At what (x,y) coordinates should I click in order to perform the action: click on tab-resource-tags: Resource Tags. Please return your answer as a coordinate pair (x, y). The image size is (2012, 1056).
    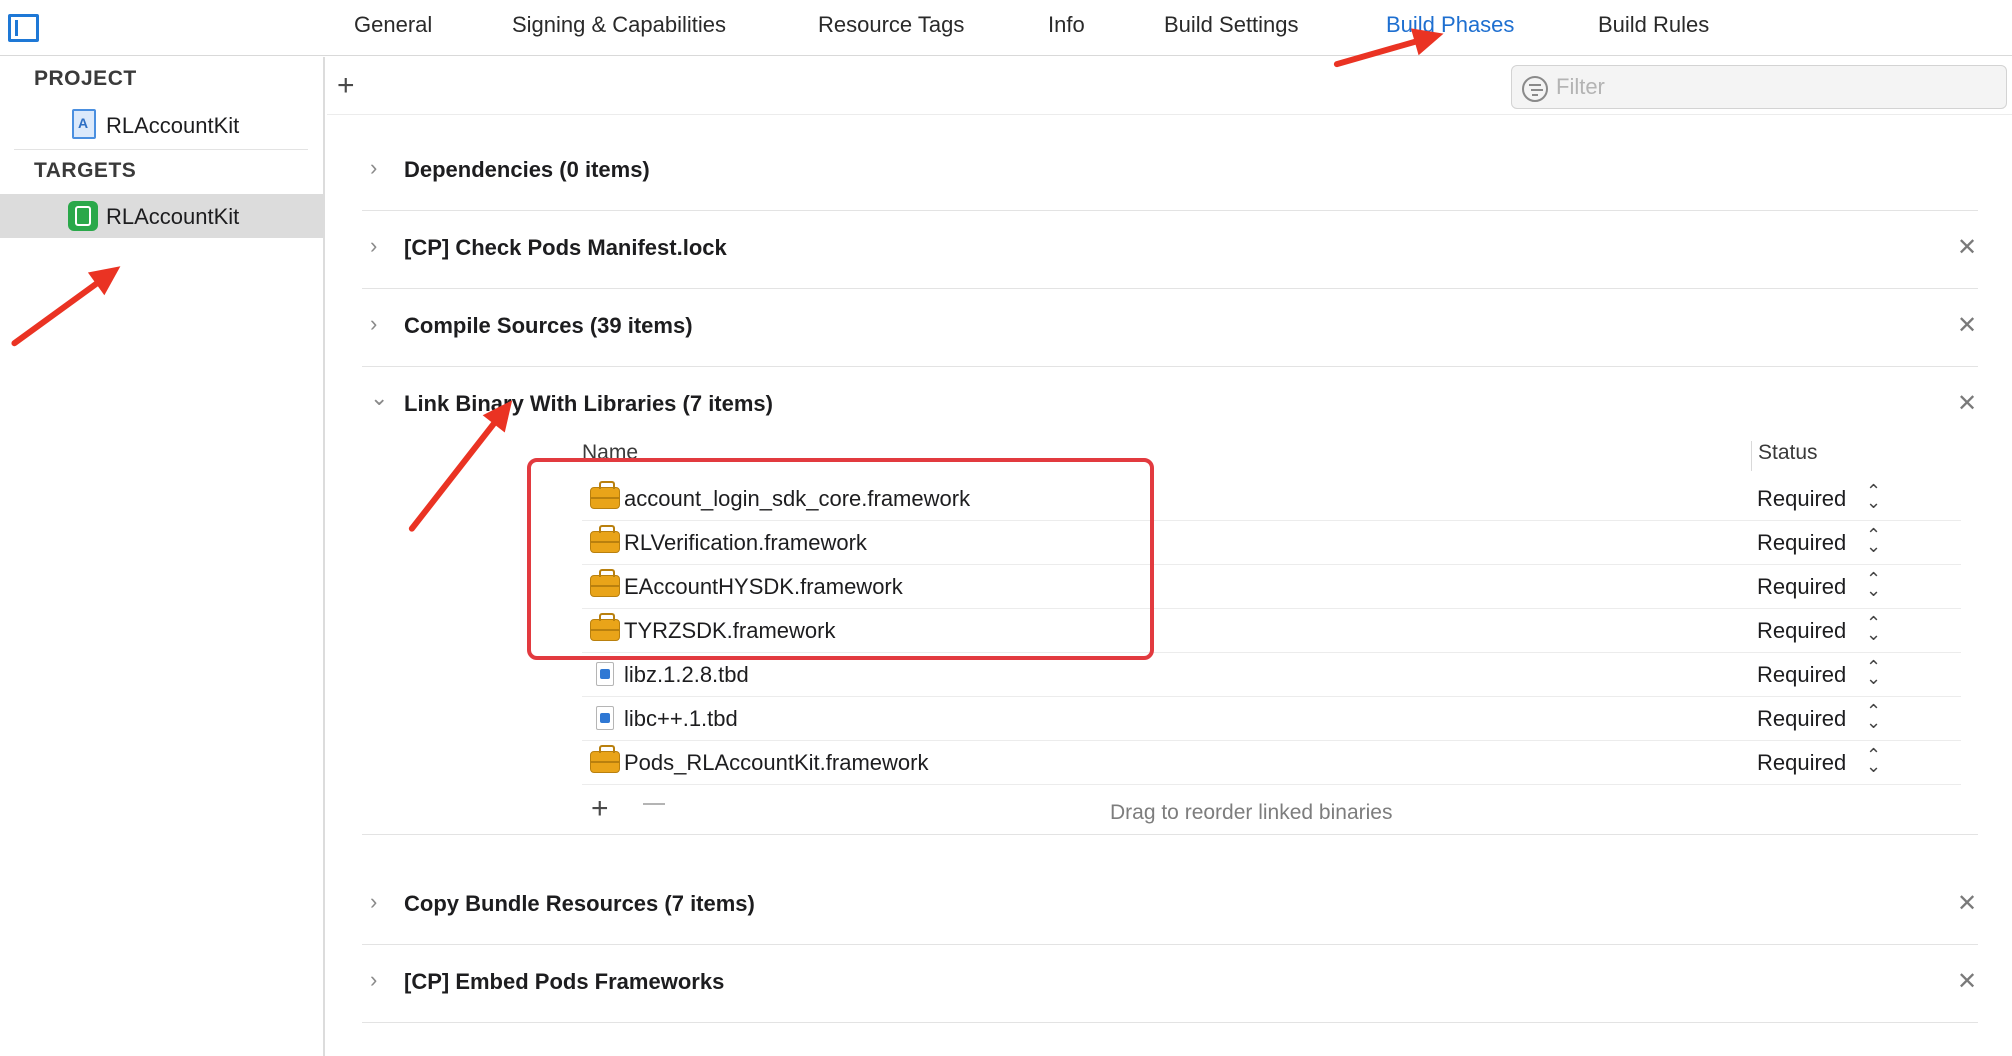
    Looking at the image, I should click on (891, 25).